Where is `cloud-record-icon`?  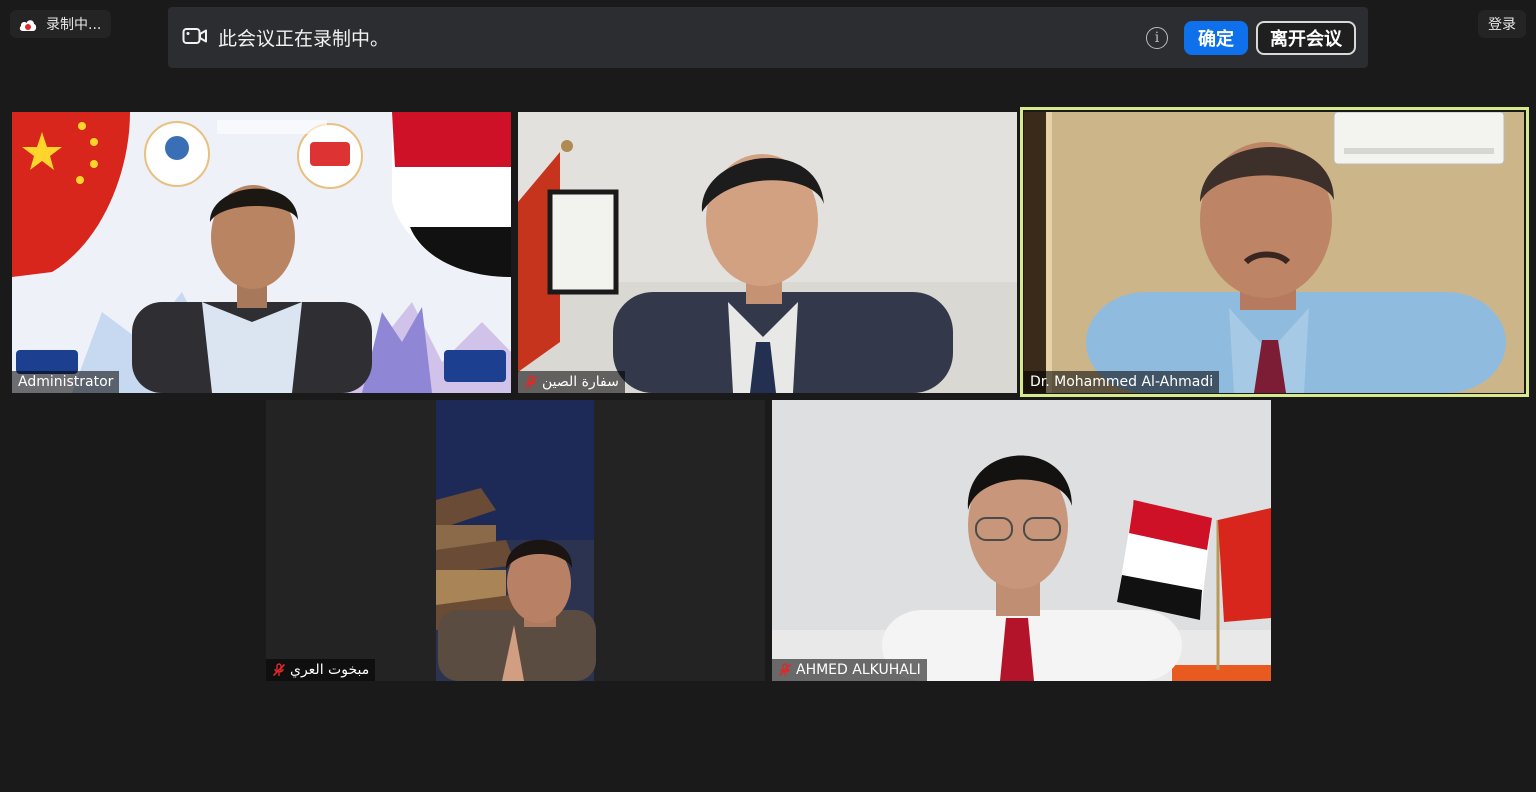 cloud-record-icon is located at coordinates (28, 24).